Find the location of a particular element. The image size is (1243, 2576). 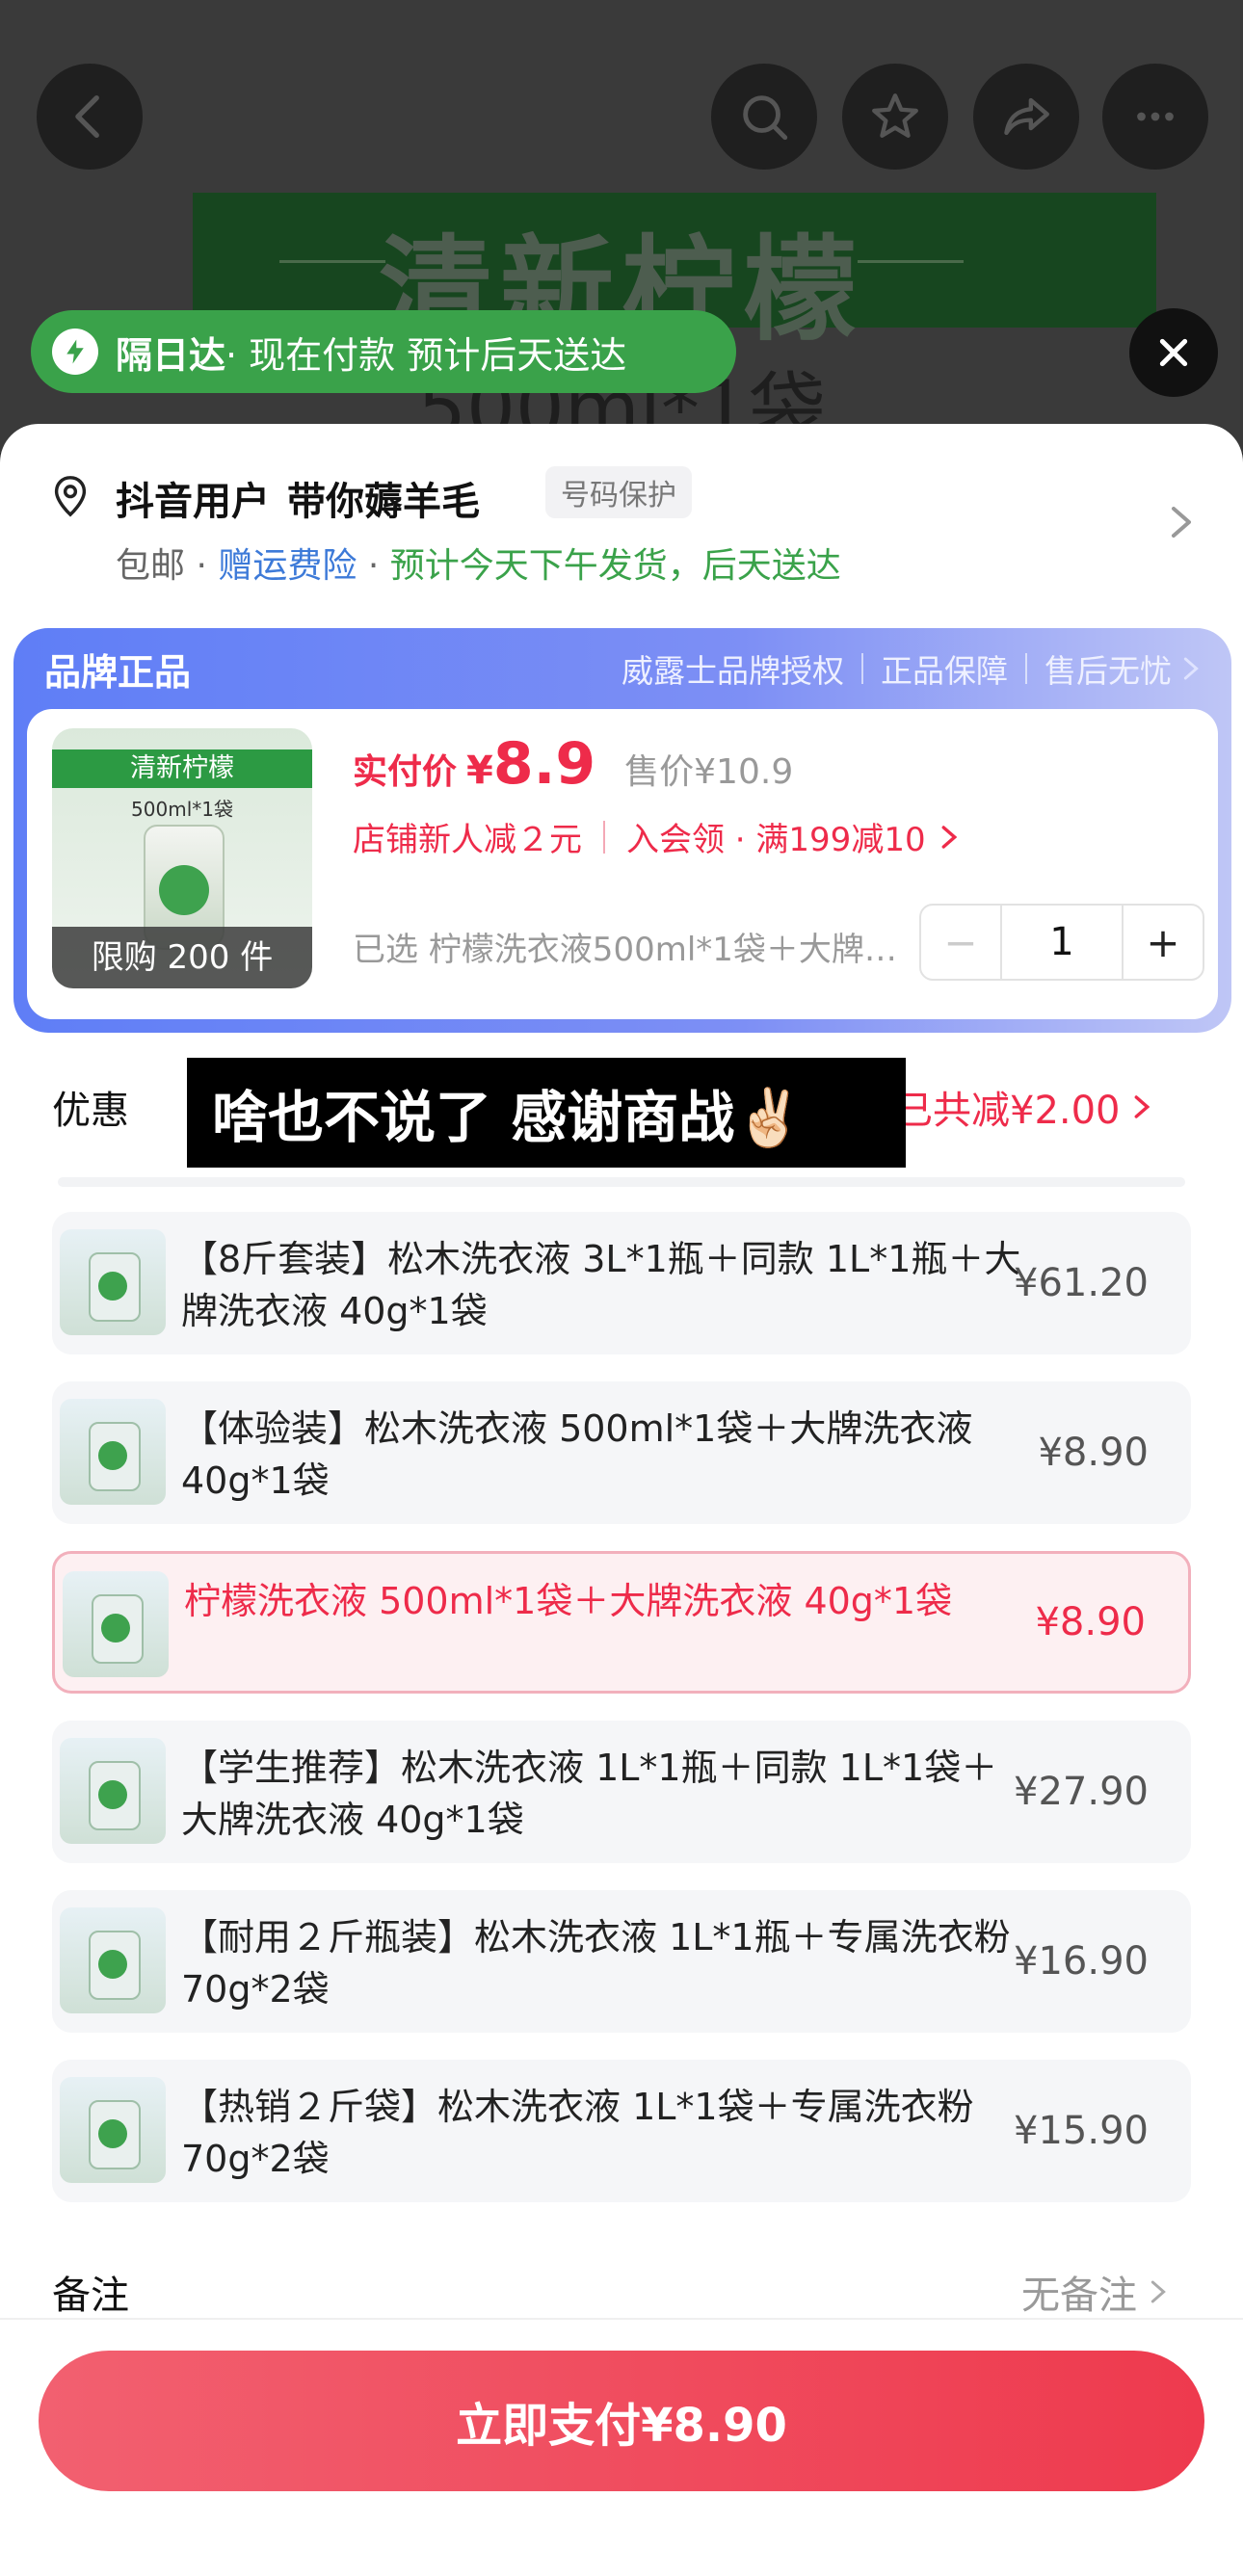

discount-total-text: 已共减¥2.00 is located at coordinates (1007, 1111).